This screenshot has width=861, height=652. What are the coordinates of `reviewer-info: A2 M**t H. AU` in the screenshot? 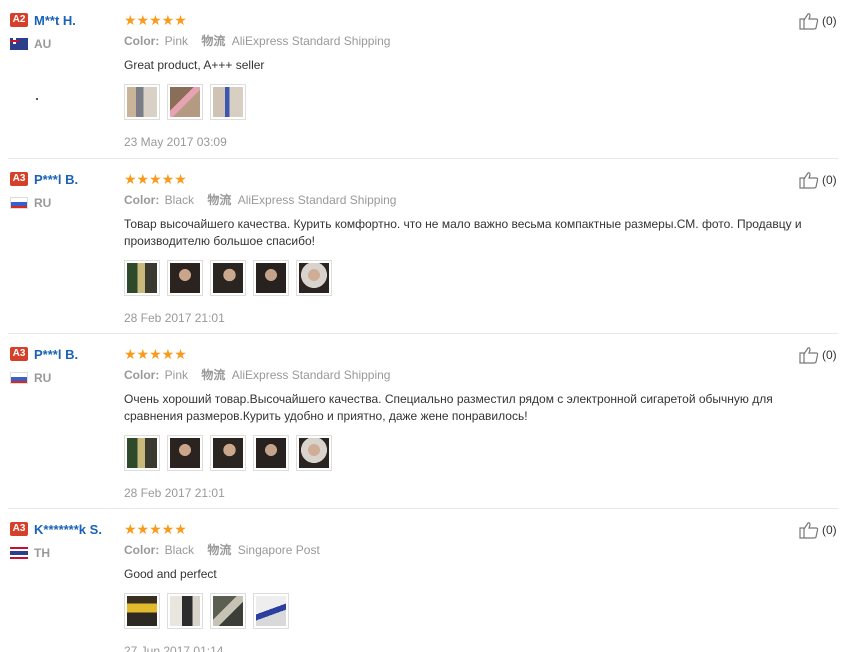 It's located at (62, 32).